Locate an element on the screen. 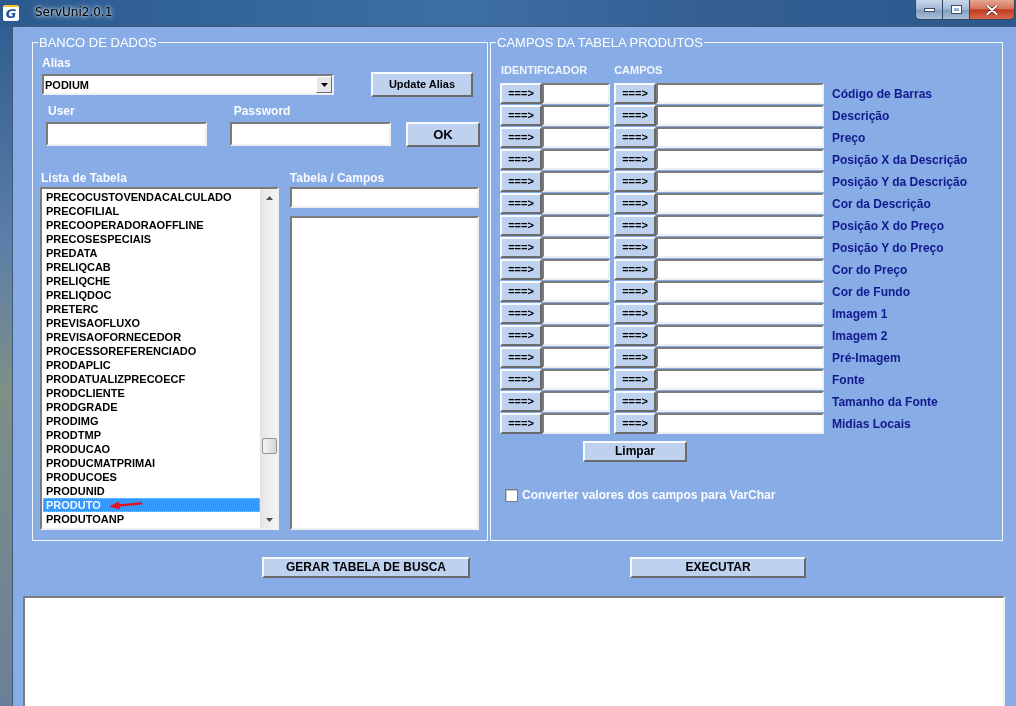  list-item: PRODUCMATPRIMAI is located at coordinates (151, 463).